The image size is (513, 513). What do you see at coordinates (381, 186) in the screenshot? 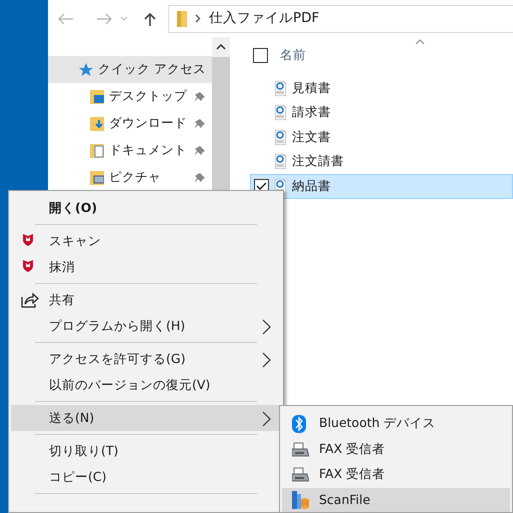
I see `file-row: 納品書` at bounding box center [381, 186].